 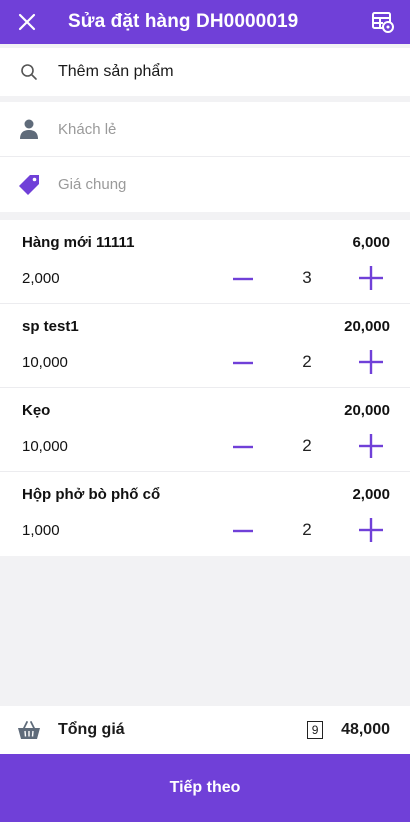 What do you see at coordinates (92, 184) in the screenshot?
I see `price-list-label: Giá chung` at bounding box center [92, 184].